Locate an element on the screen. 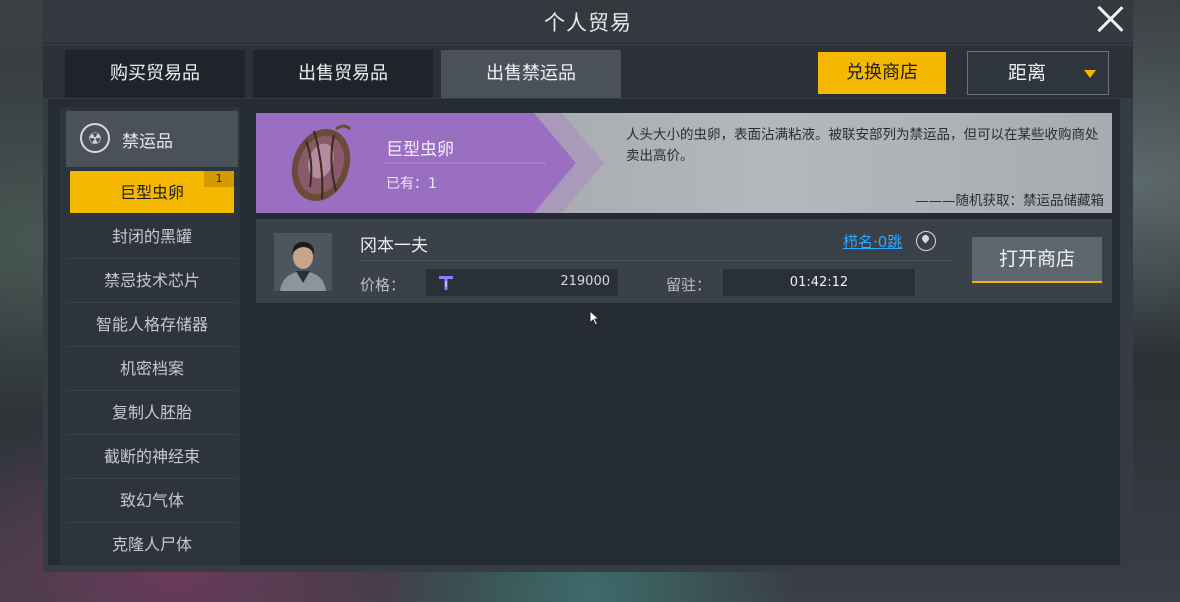 The width and height of the screenshot is (1180, 602). location-jump-link: 栉名·0跳 is located at coordinates (872, 241).